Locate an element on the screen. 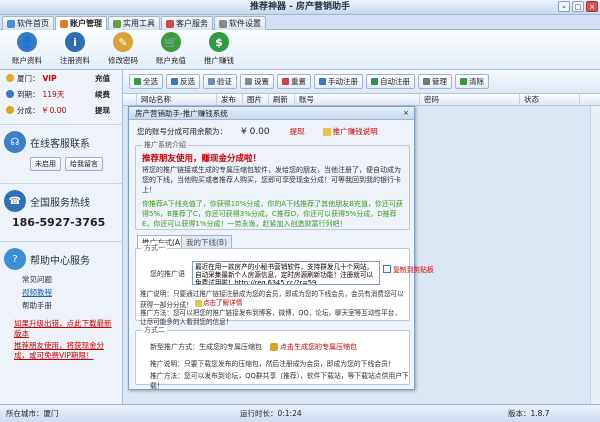  ribbon: 👤 账户资料 i 注册资料 ✎ 修改密码 🛒 账户充值 $ 推广赚钱 is located at coordinates (300, 50).